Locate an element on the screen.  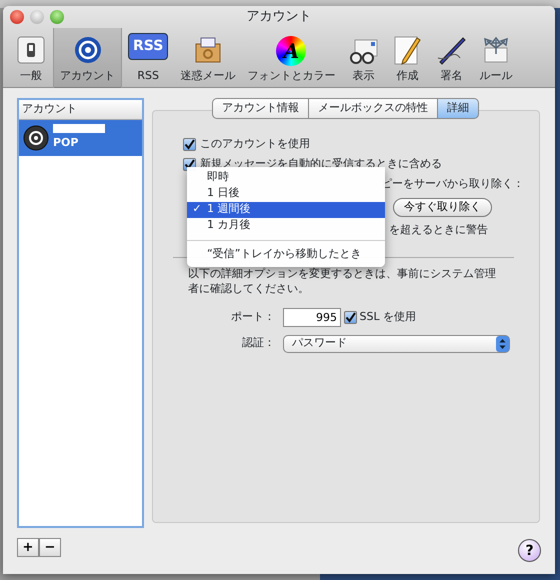
toolbar-label: 表示 is located at coordinates (363, 76).